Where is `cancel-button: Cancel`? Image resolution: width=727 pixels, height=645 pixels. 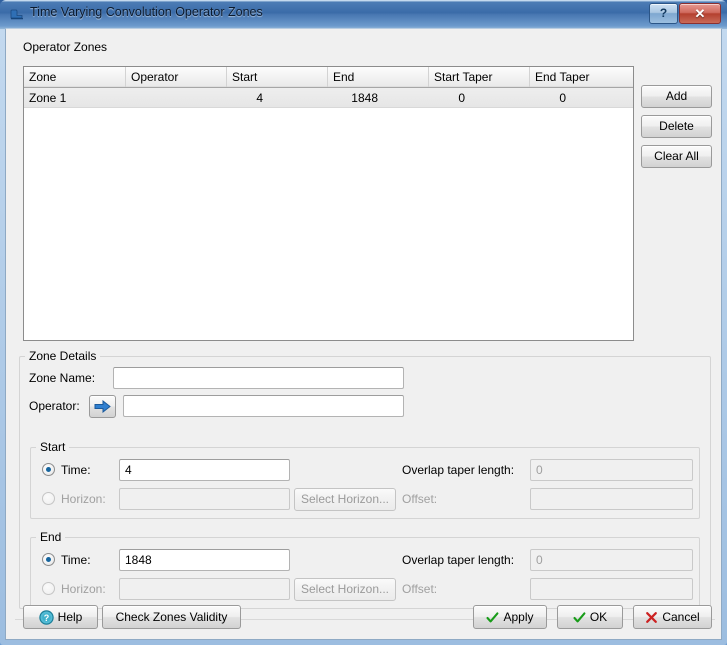
cancel-button: Cancel is located at coordinates (672, 617).